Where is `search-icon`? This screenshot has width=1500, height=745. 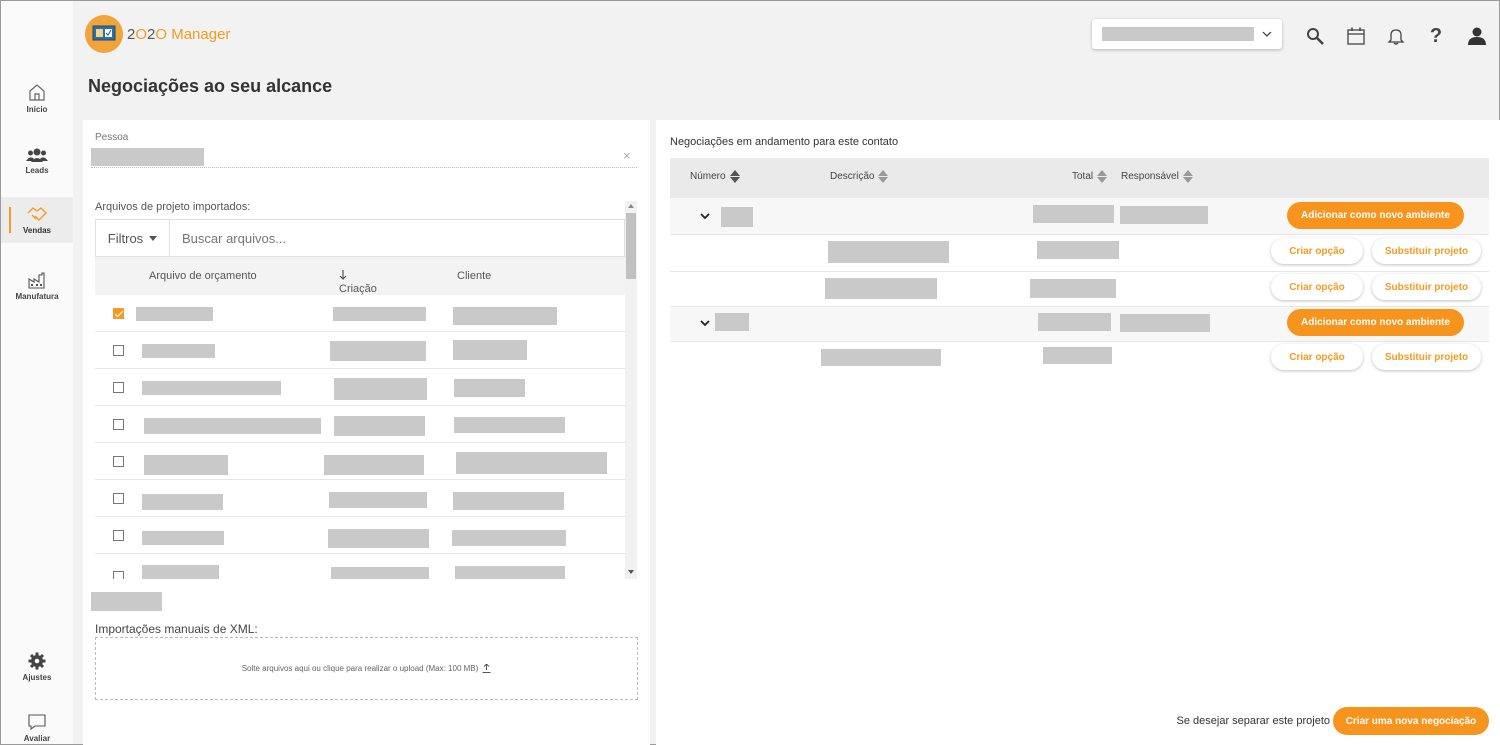
search-icon is located at coordinates (1315, 36).